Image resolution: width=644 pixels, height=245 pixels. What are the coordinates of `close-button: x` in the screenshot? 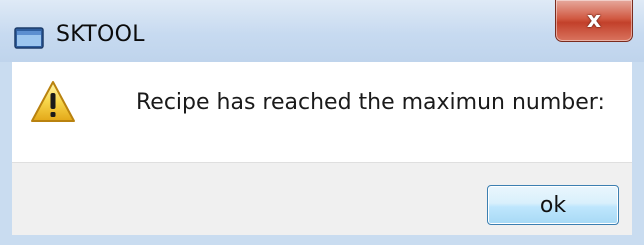 It's located at (594, 21).